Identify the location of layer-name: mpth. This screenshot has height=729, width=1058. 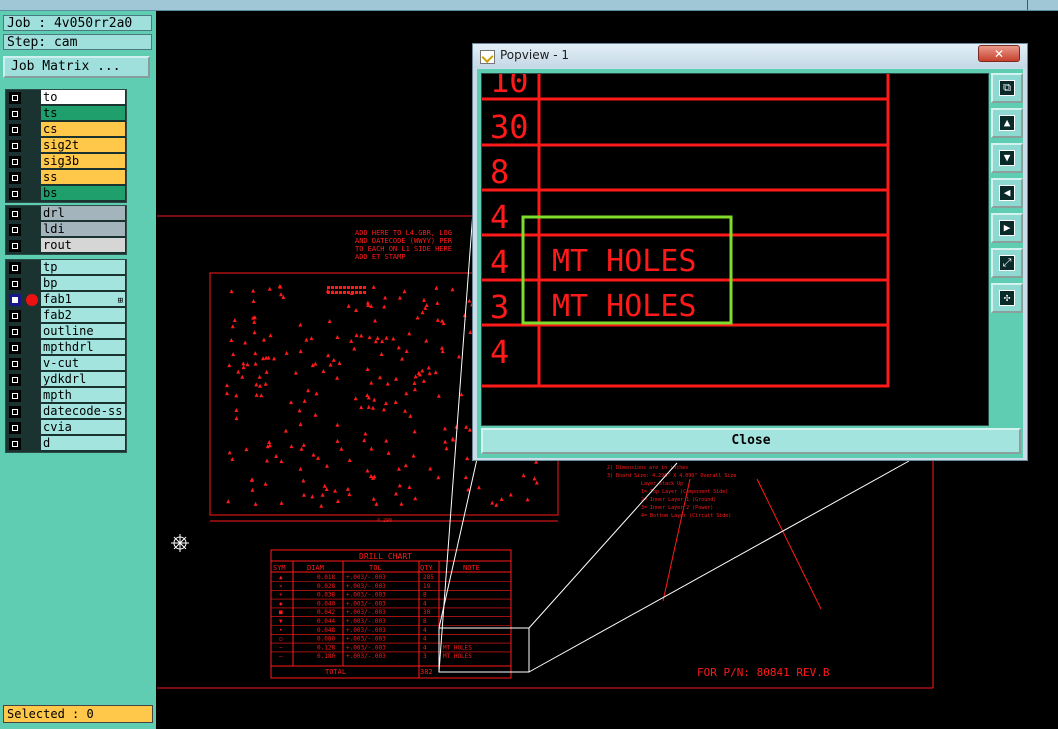
(83, 395).